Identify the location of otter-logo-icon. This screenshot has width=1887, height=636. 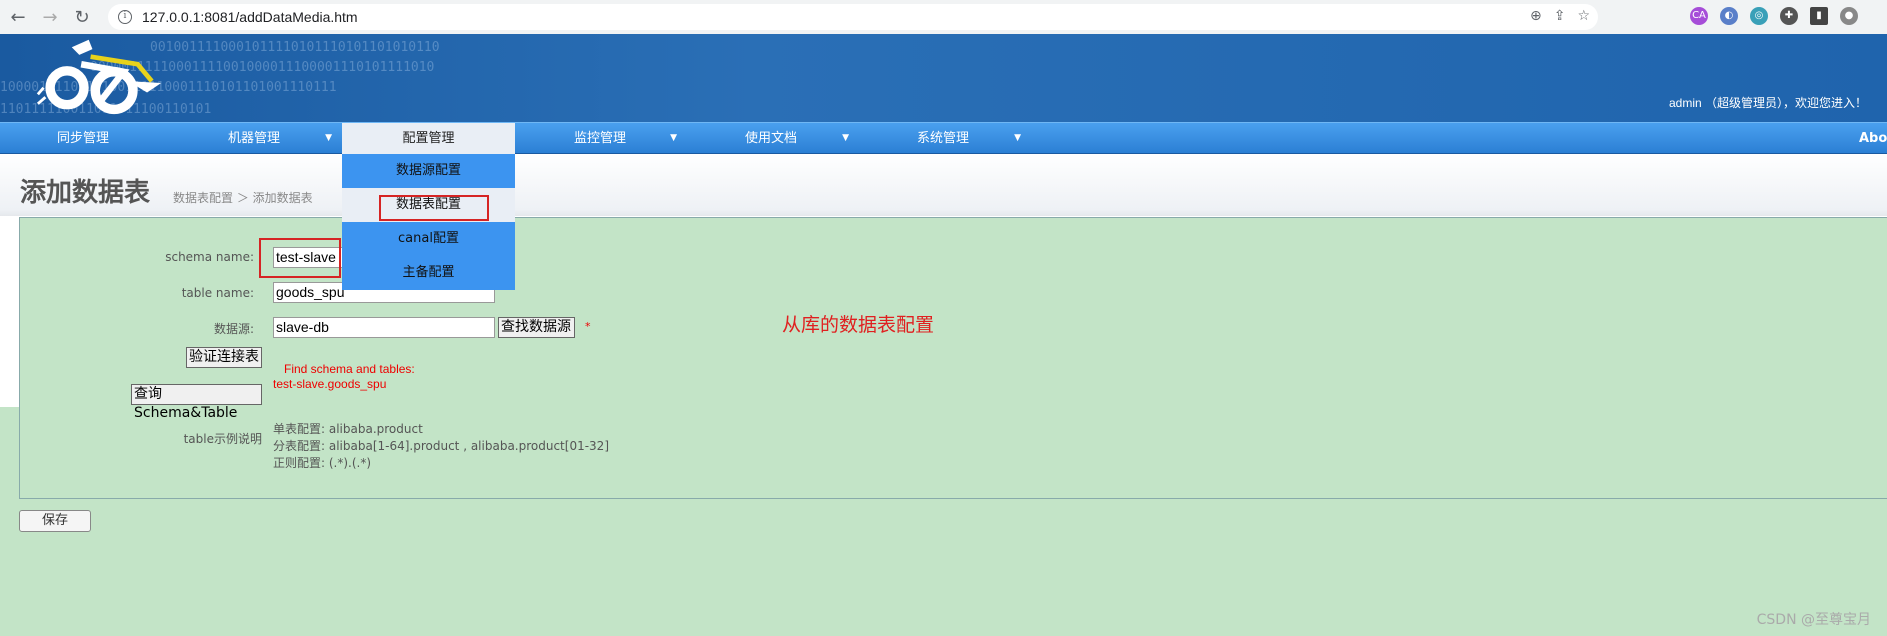
(99, 77).